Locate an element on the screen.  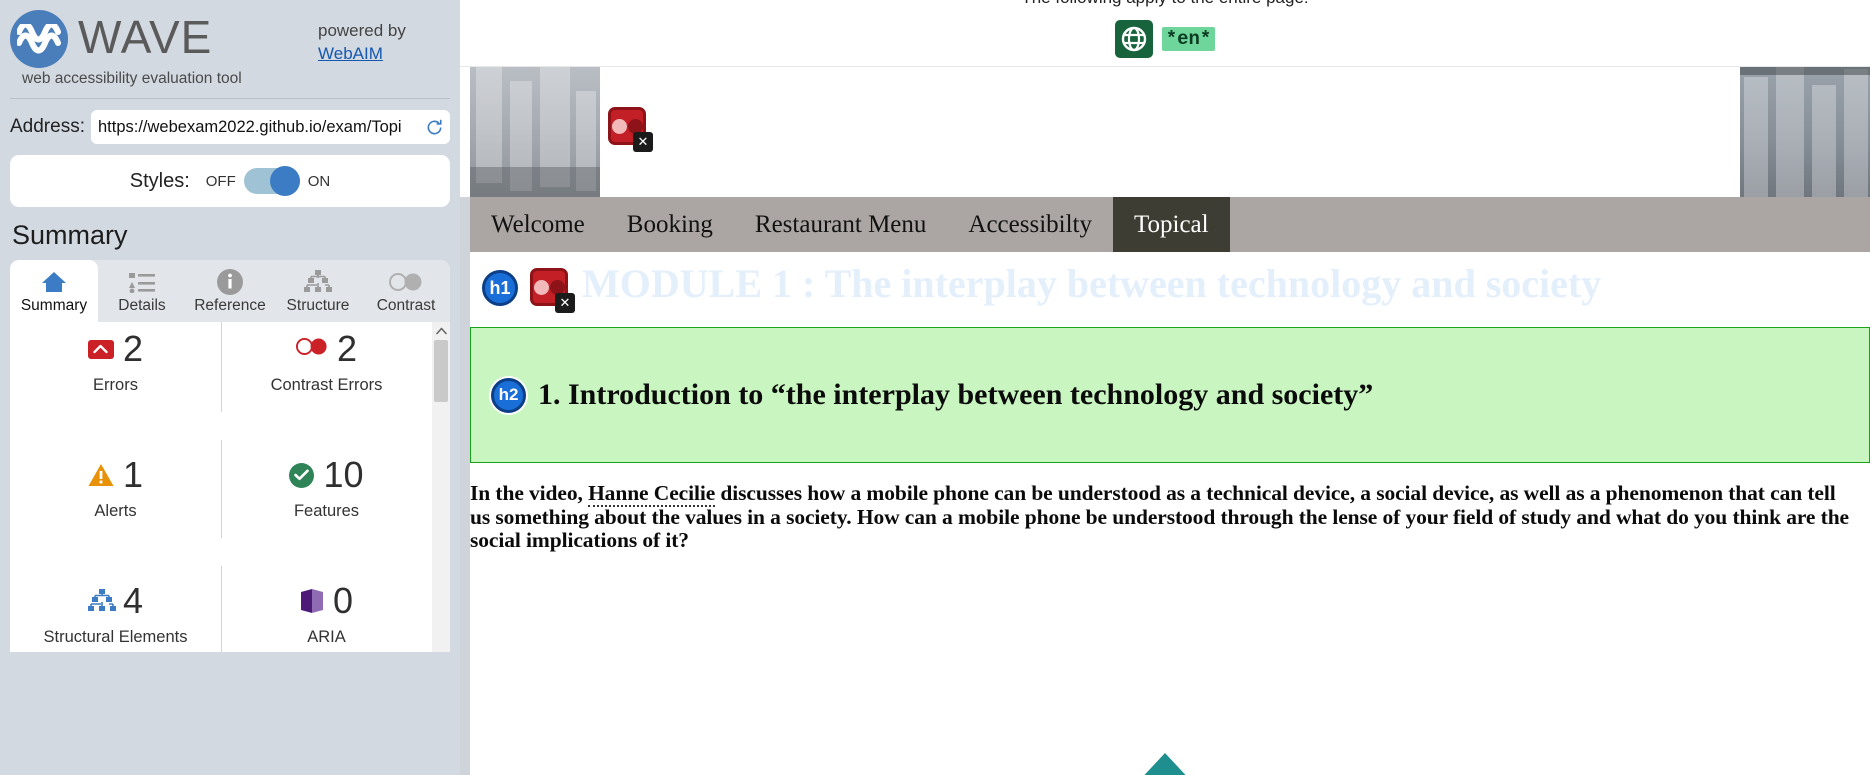
tab-structure-label: Structure is located at coordinates (318, 305).